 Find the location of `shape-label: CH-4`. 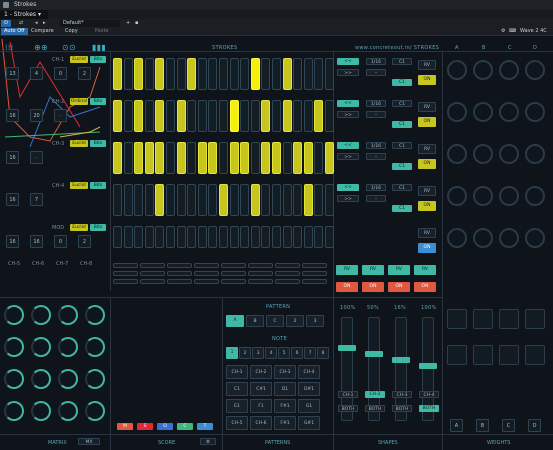

shape-label: CH-4 is located at coordinates (429, 394).